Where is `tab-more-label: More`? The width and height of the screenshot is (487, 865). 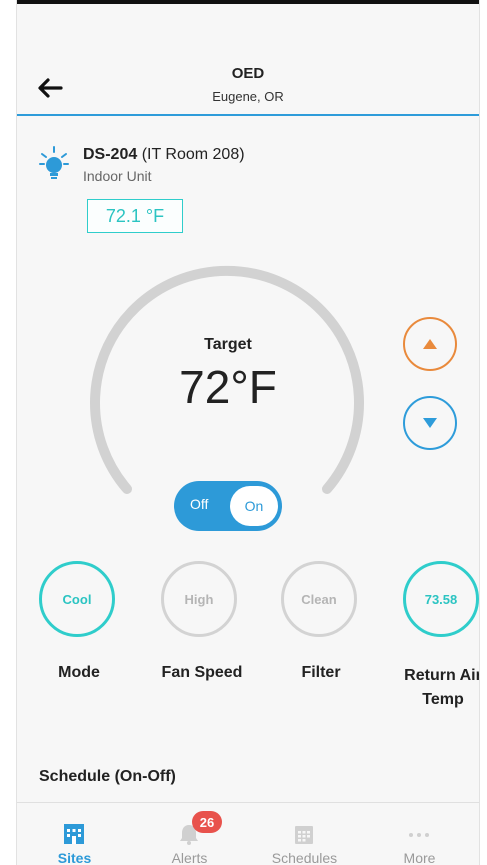 tab-more-label: More is located at coordinates (419, 857).